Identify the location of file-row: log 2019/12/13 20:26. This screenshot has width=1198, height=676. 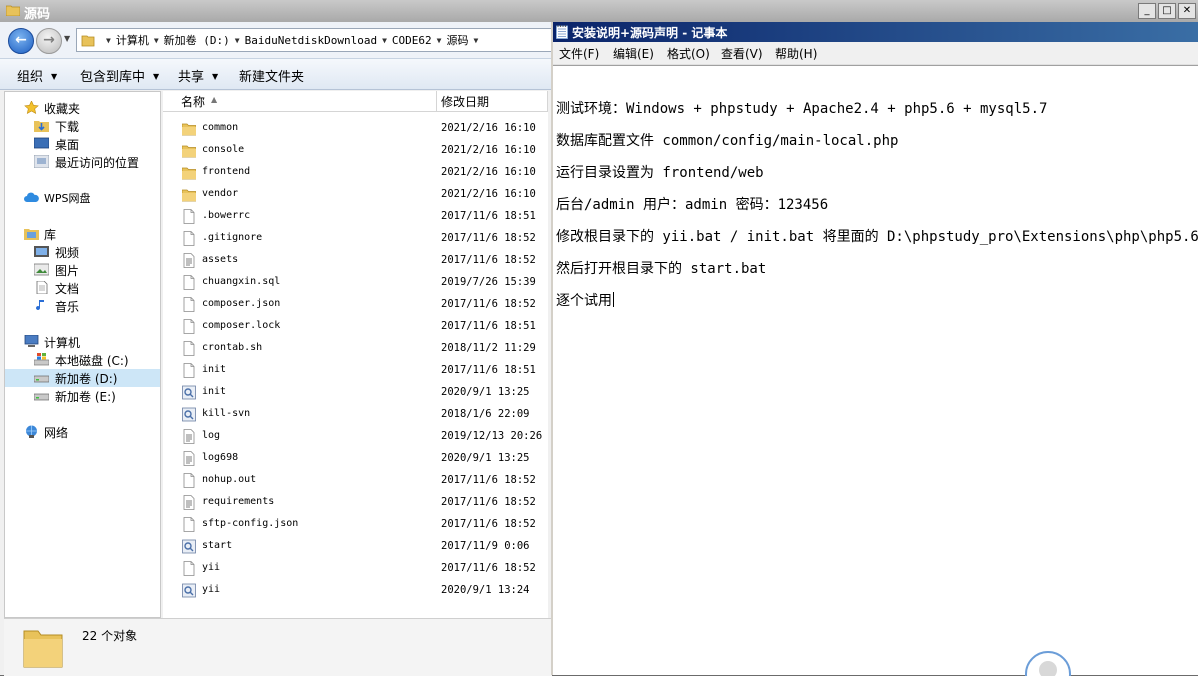
(355, 437).